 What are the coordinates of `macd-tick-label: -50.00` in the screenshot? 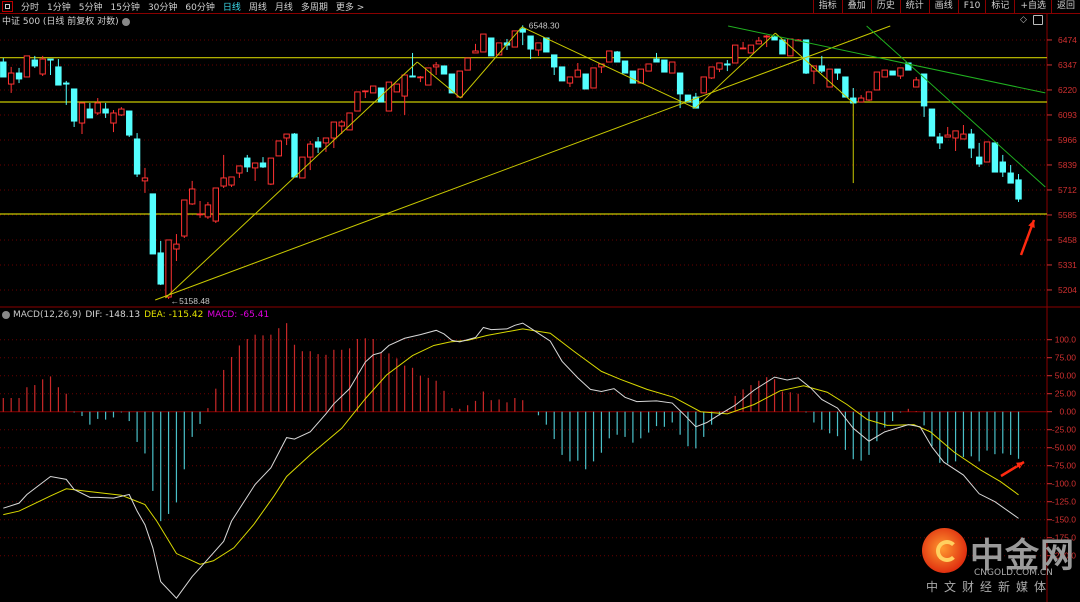 It's located at (1064, 448).